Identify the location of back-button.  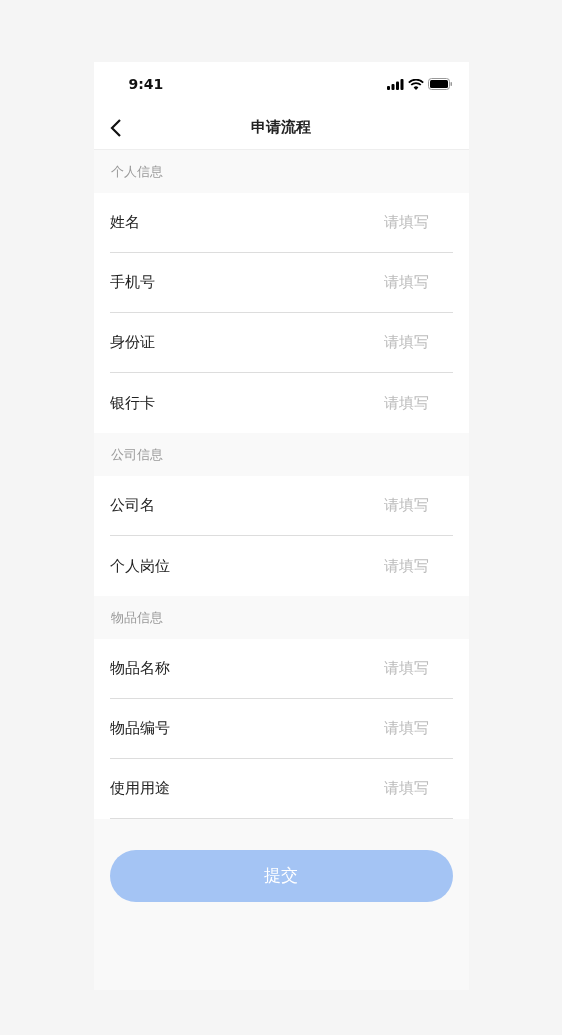
(115, 127).